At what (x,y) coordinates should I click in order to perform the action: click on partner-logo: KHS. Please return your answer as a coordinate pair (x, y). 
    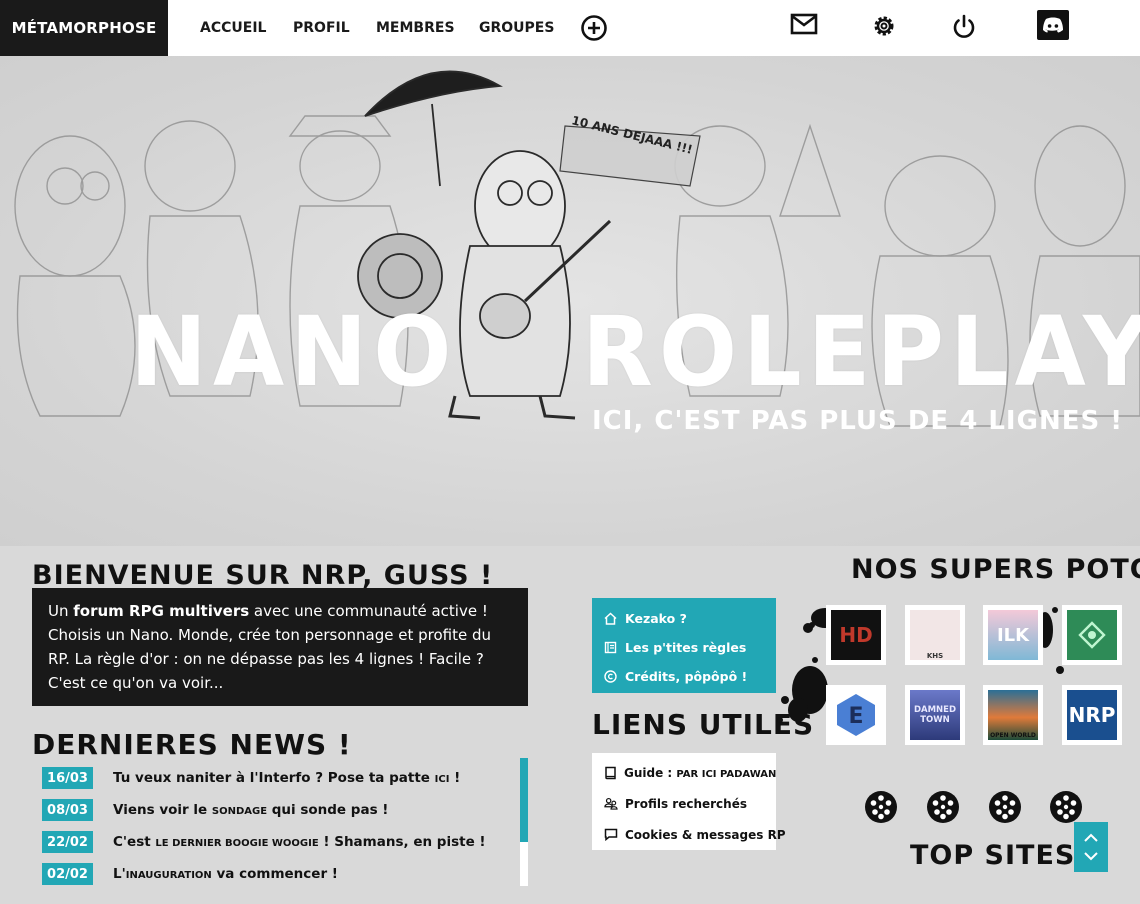
    Looking at the image, I should click on (935, 635).